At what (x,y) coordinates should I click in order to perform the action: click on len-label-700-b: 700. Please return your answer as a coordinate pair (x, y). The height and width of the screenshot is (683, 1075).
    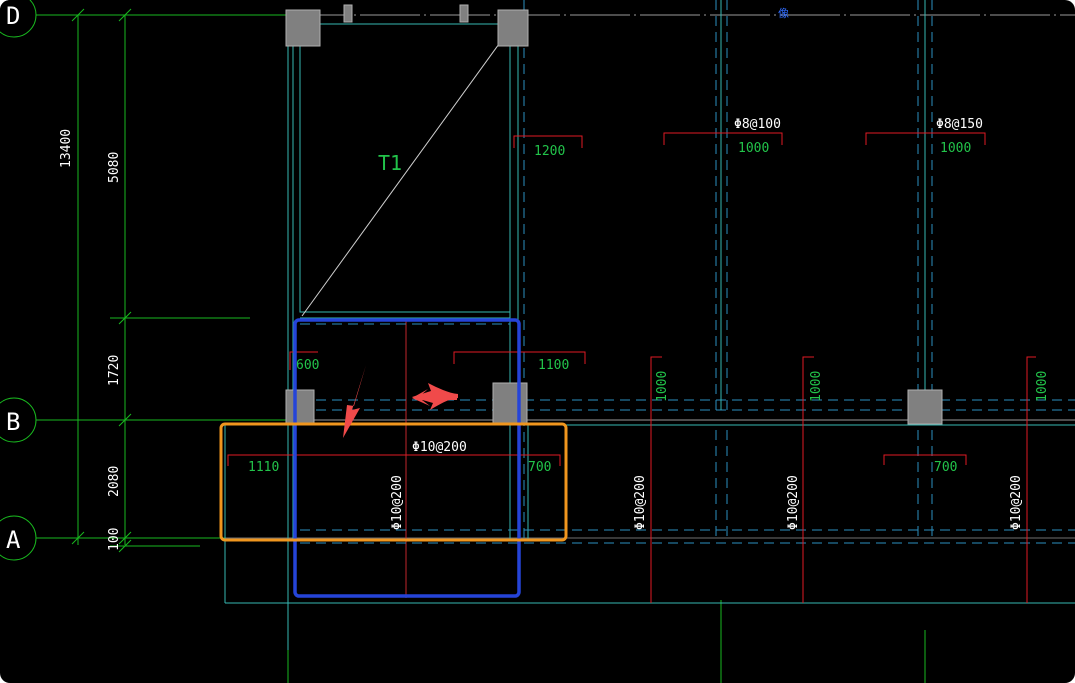
    Looking at the image, I should click on (945, 467).